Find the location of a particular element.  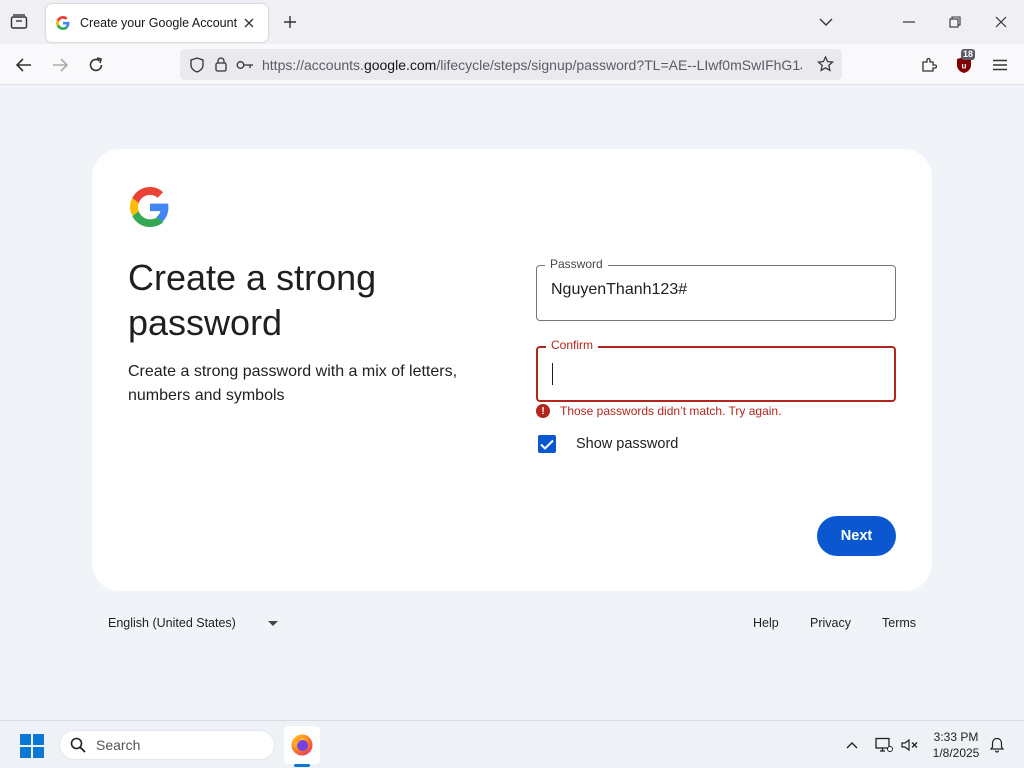

close-window-icon is located at coordinates (1001, 22).